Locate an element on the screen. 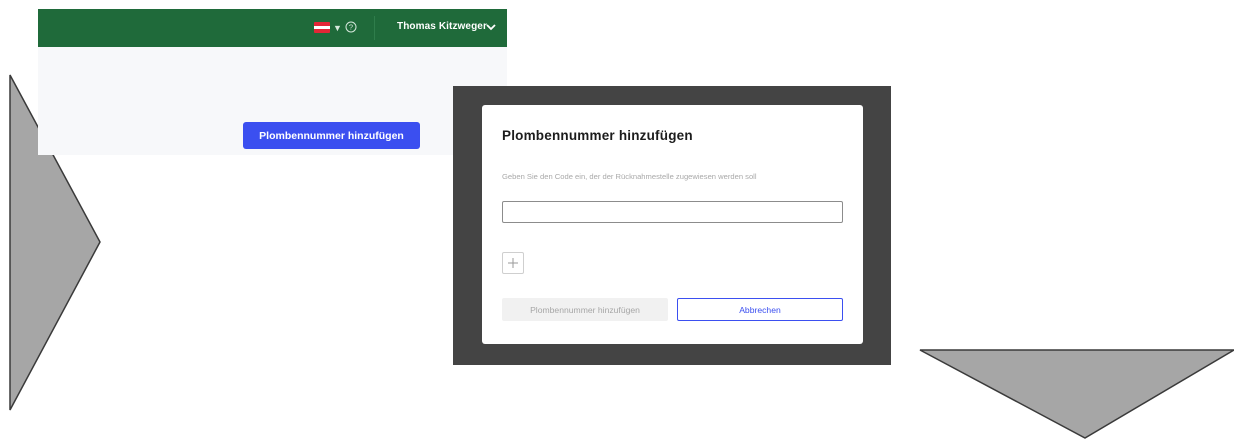 The height and width of the screenshot is (441, 1234). seal-code-input is located at coordinates (672, 212).